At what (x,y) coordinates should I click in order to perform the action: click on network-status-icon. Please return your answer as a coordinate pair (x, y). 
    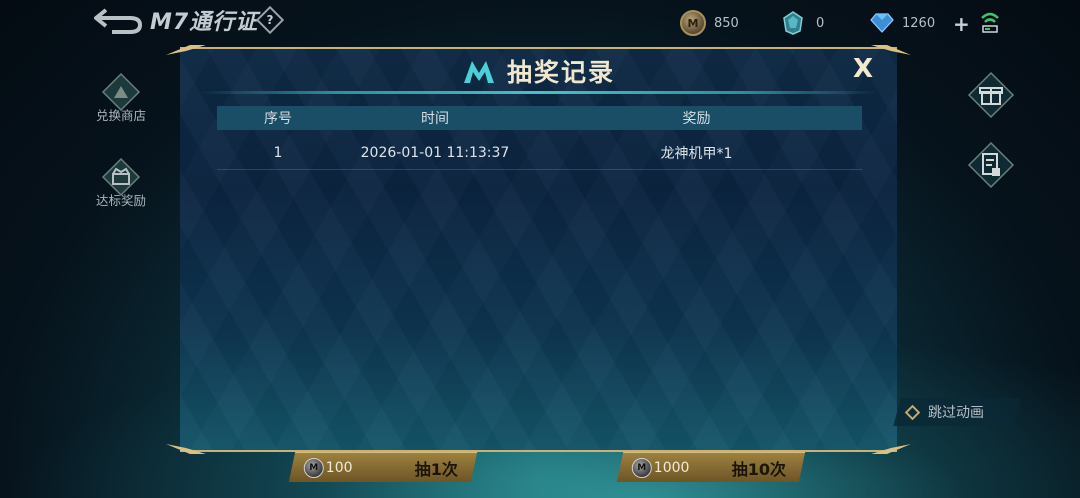
    Looking at the image, I should click on (990, 22).